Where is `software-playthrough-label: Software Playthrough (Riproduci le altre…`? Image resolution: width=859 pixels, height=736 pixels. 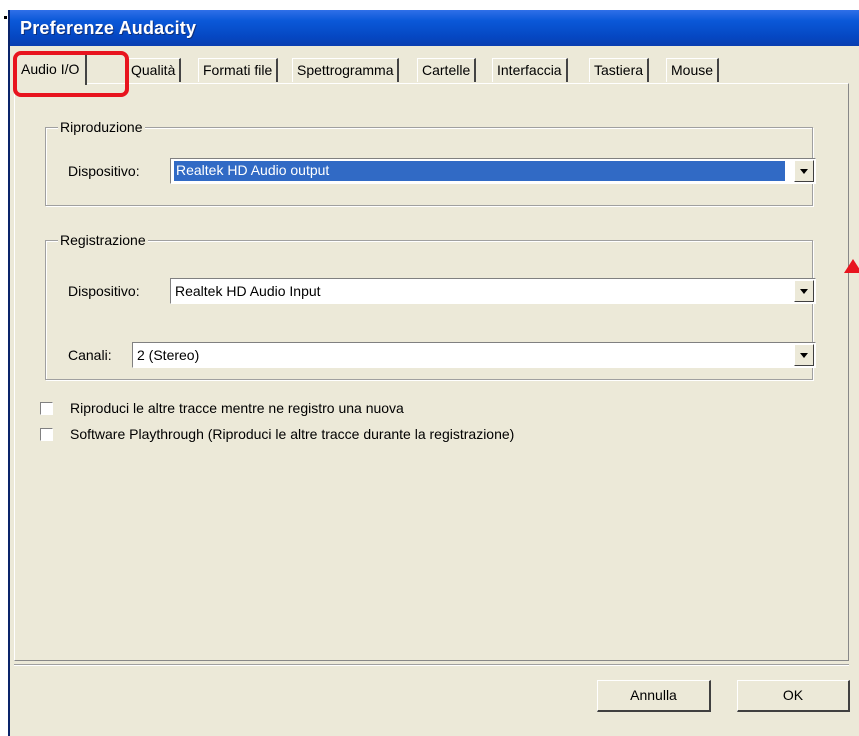 software-playthrough-label: Software Playthrough (Riproduci le altre… is located at coordinates (292, 434).